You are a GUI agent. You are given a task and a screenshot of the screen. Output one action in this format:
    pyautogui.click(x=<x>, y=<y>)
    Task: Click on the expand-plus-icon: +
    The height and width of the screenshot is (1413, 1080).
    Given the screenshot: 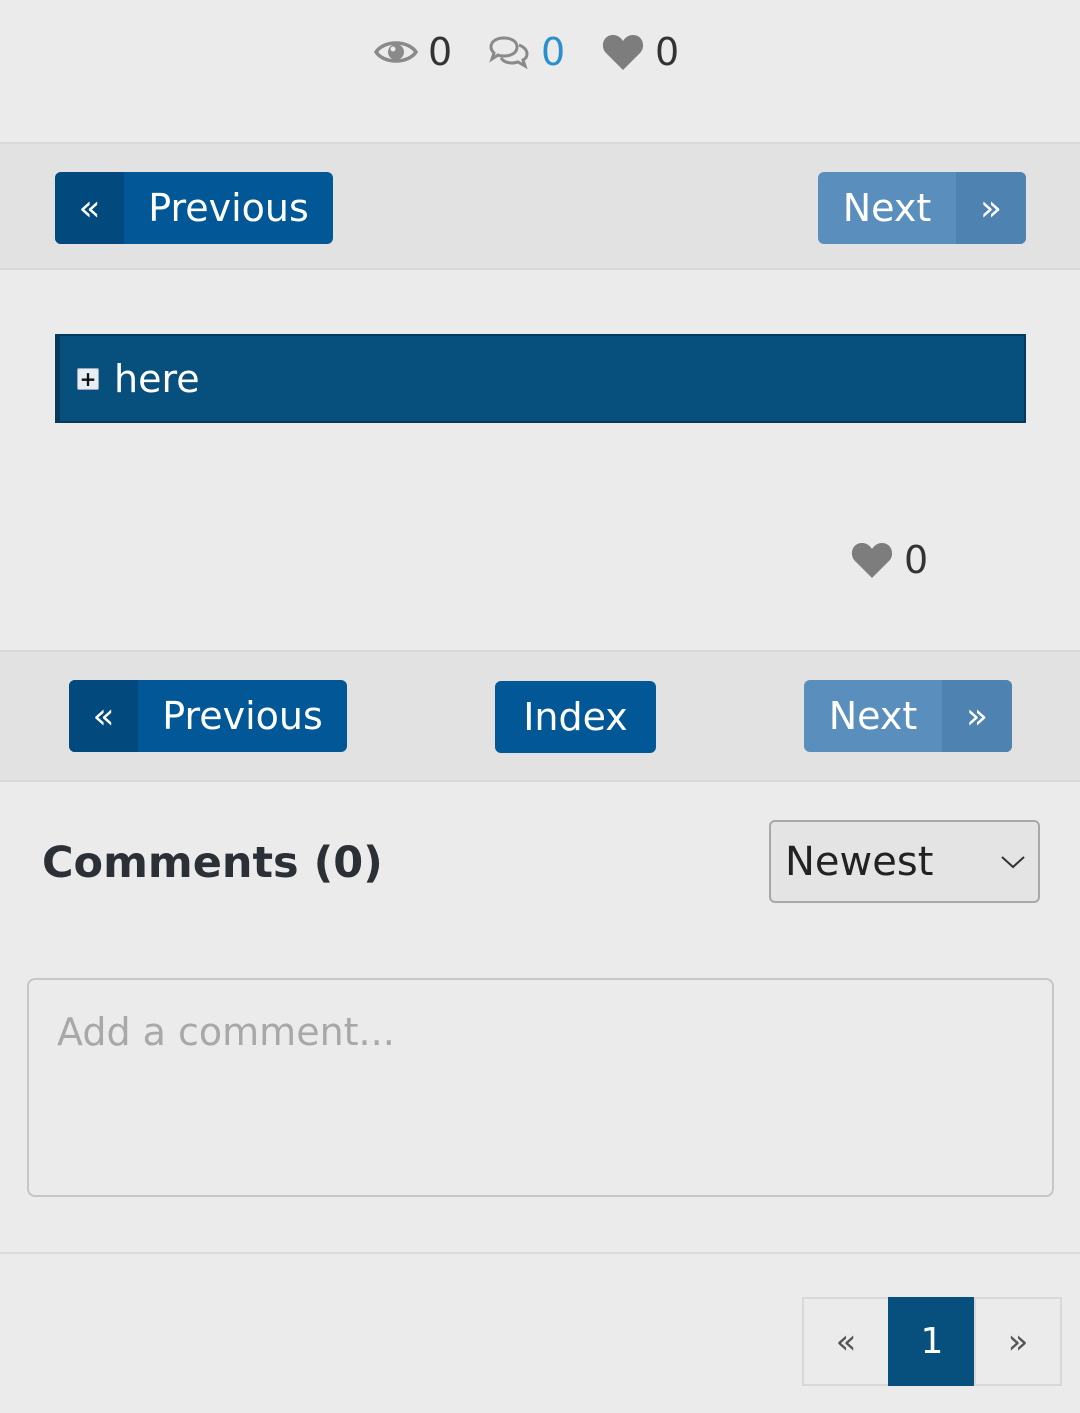 What is the action you would take?
    pyautogui.click(x=88, y=378)
    